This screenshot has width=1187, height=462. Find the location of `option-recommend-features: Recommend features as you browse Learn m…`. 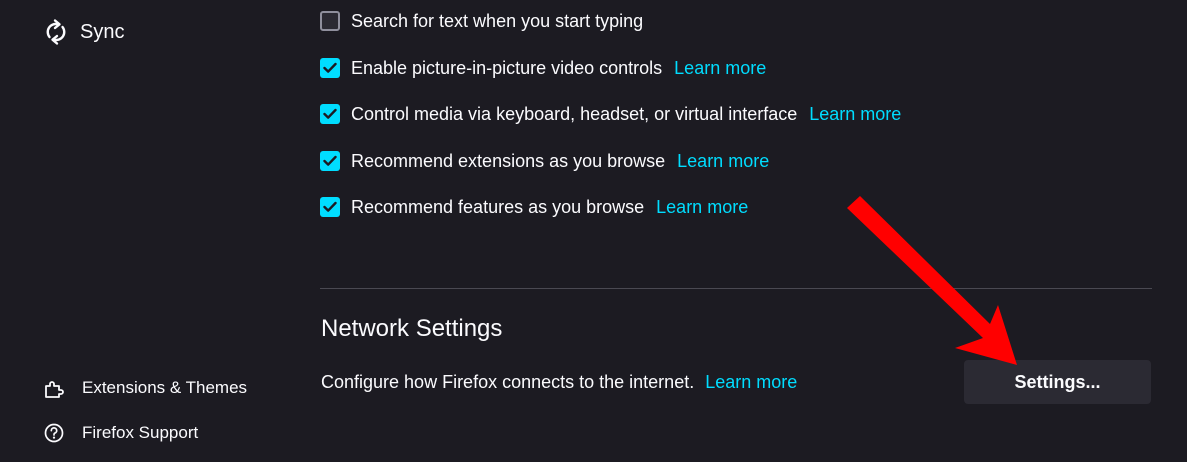

option-recommend-features: Recommend features as you browse Learn m… is located at coordinates (534, 207).